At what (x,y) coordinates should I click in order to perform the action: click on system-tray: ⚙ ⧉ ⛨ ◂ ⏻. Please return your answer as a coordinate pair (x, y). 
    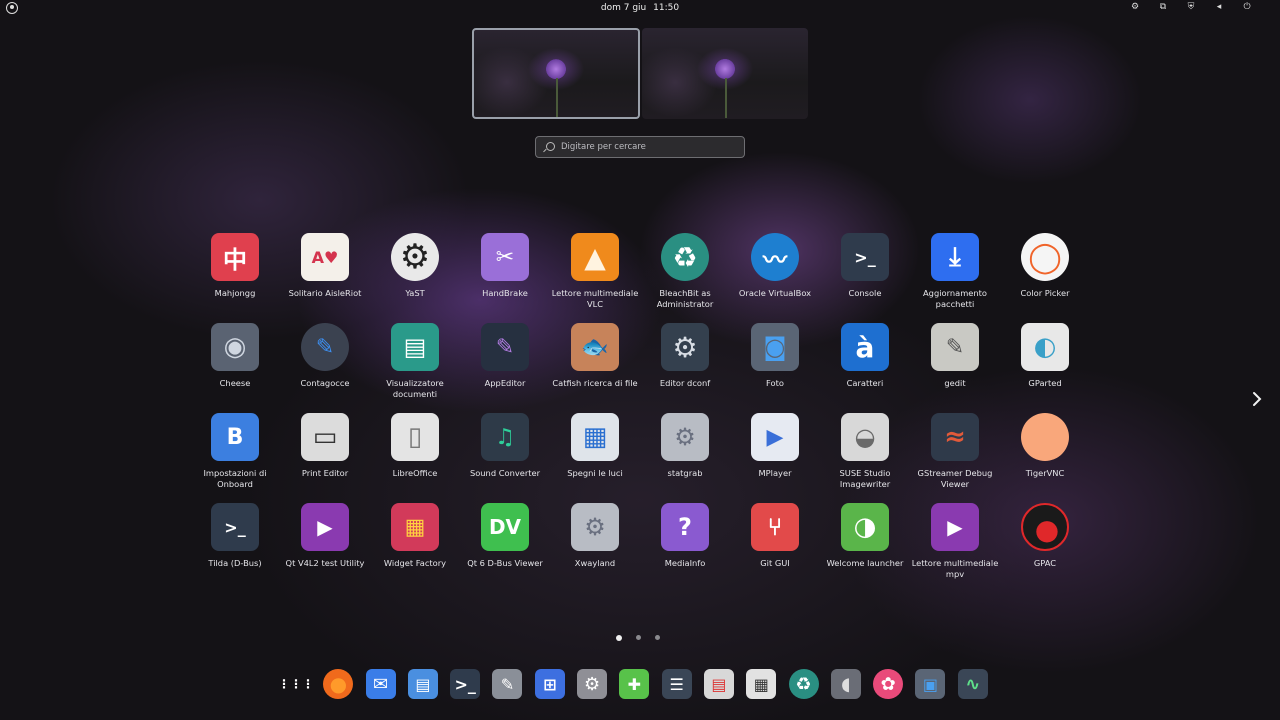
    Looking at the image, I should click on (1191, 7).